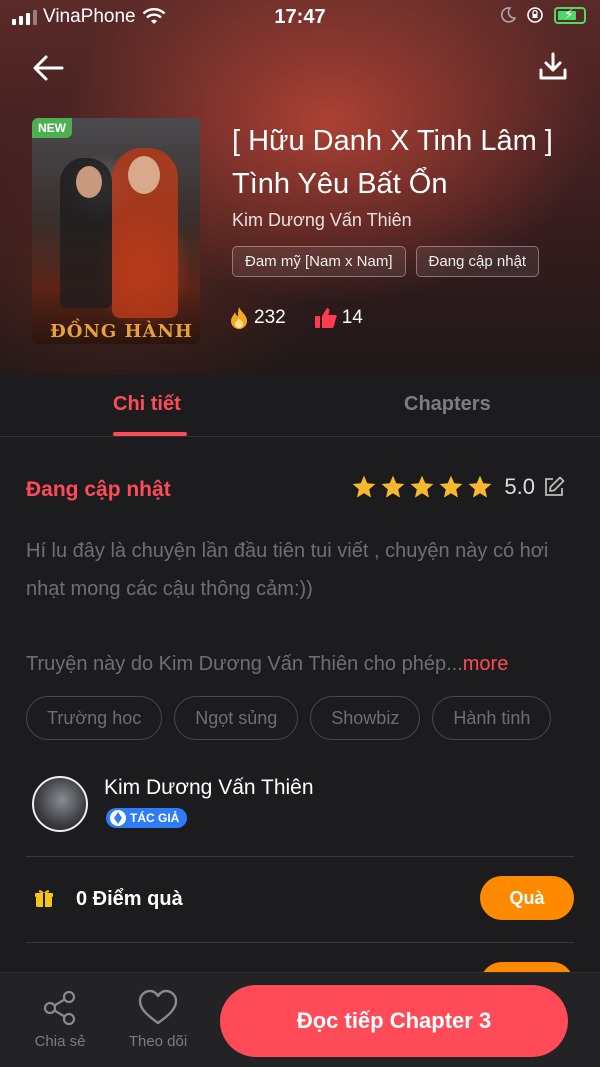 The height and width of the screenshot is (1067, 600). Describe the element at coordinates (270, 317) in the screenshot. I see `views-count: 232` at that location.